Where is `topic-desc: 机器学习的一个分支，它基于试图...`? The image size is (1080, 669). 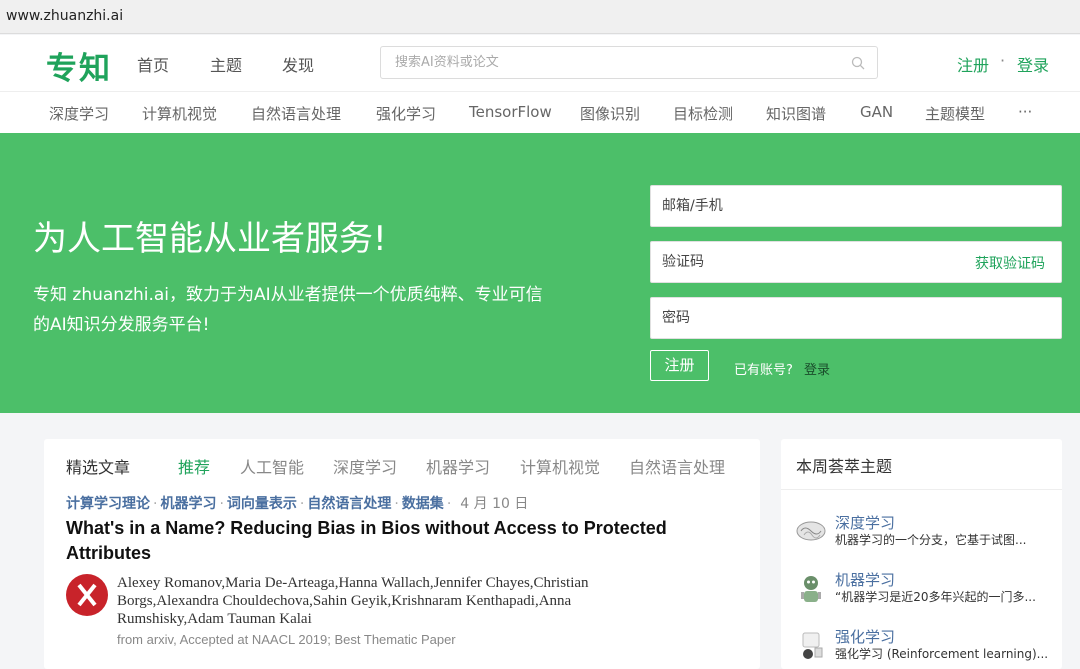 topic-desc: 机器学习的一个分支，它基于试图... is located at coordinates (931, 540).